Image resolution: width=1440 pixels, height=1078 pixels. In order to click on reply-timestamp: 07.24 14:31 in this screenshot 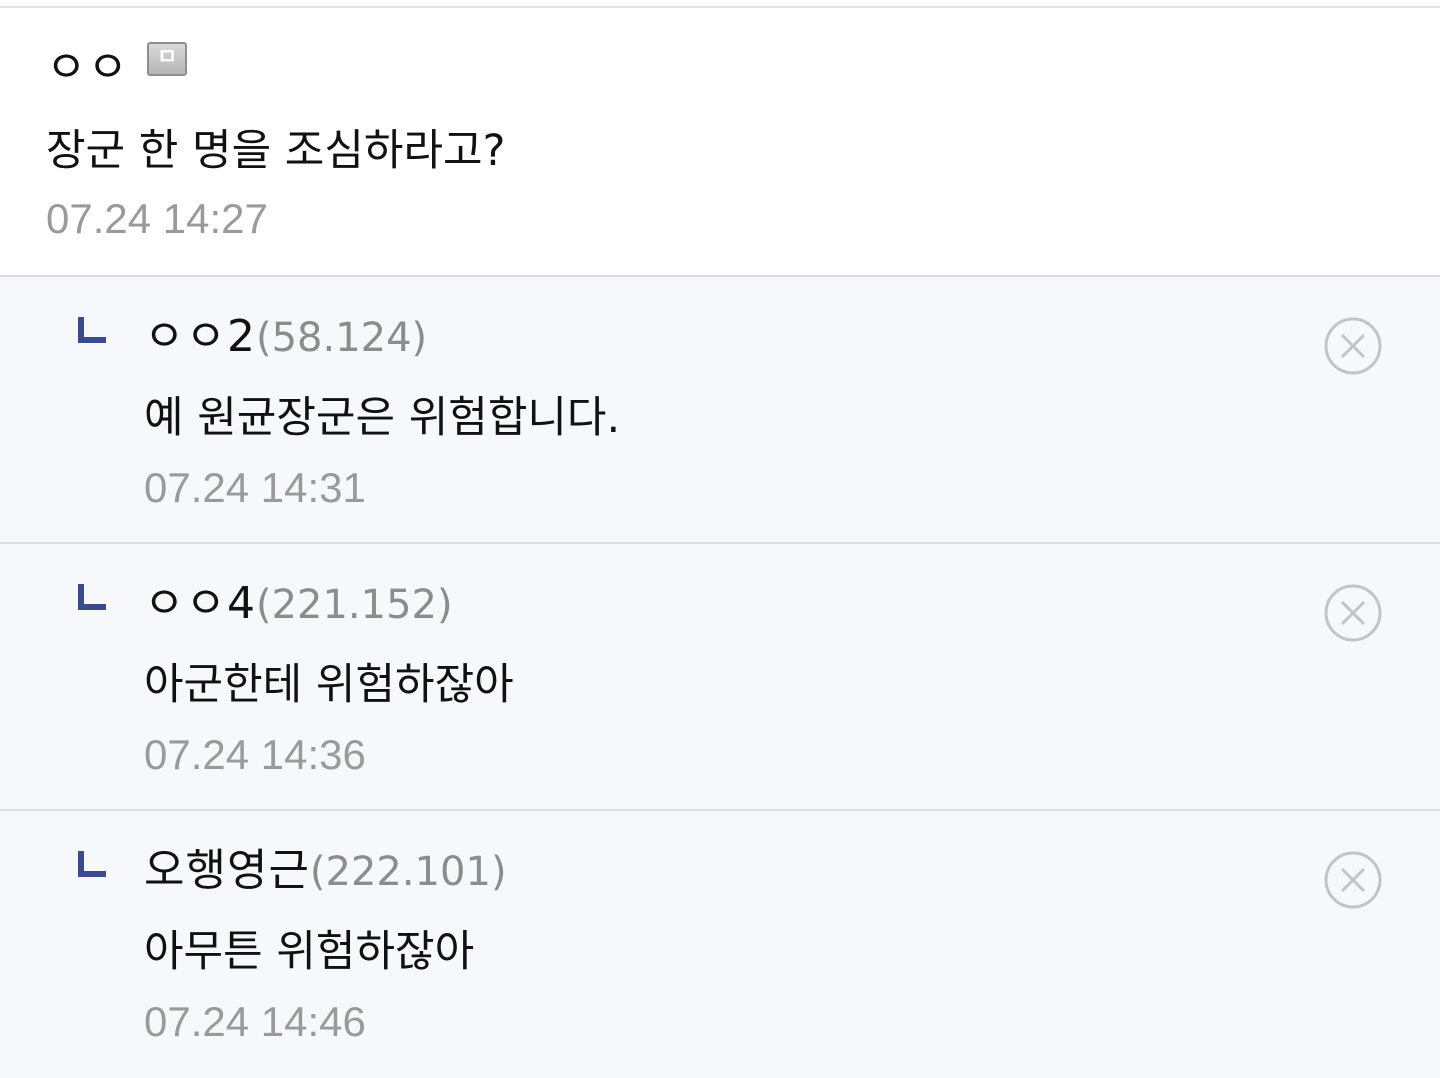, I will do `click(255, 487)`.